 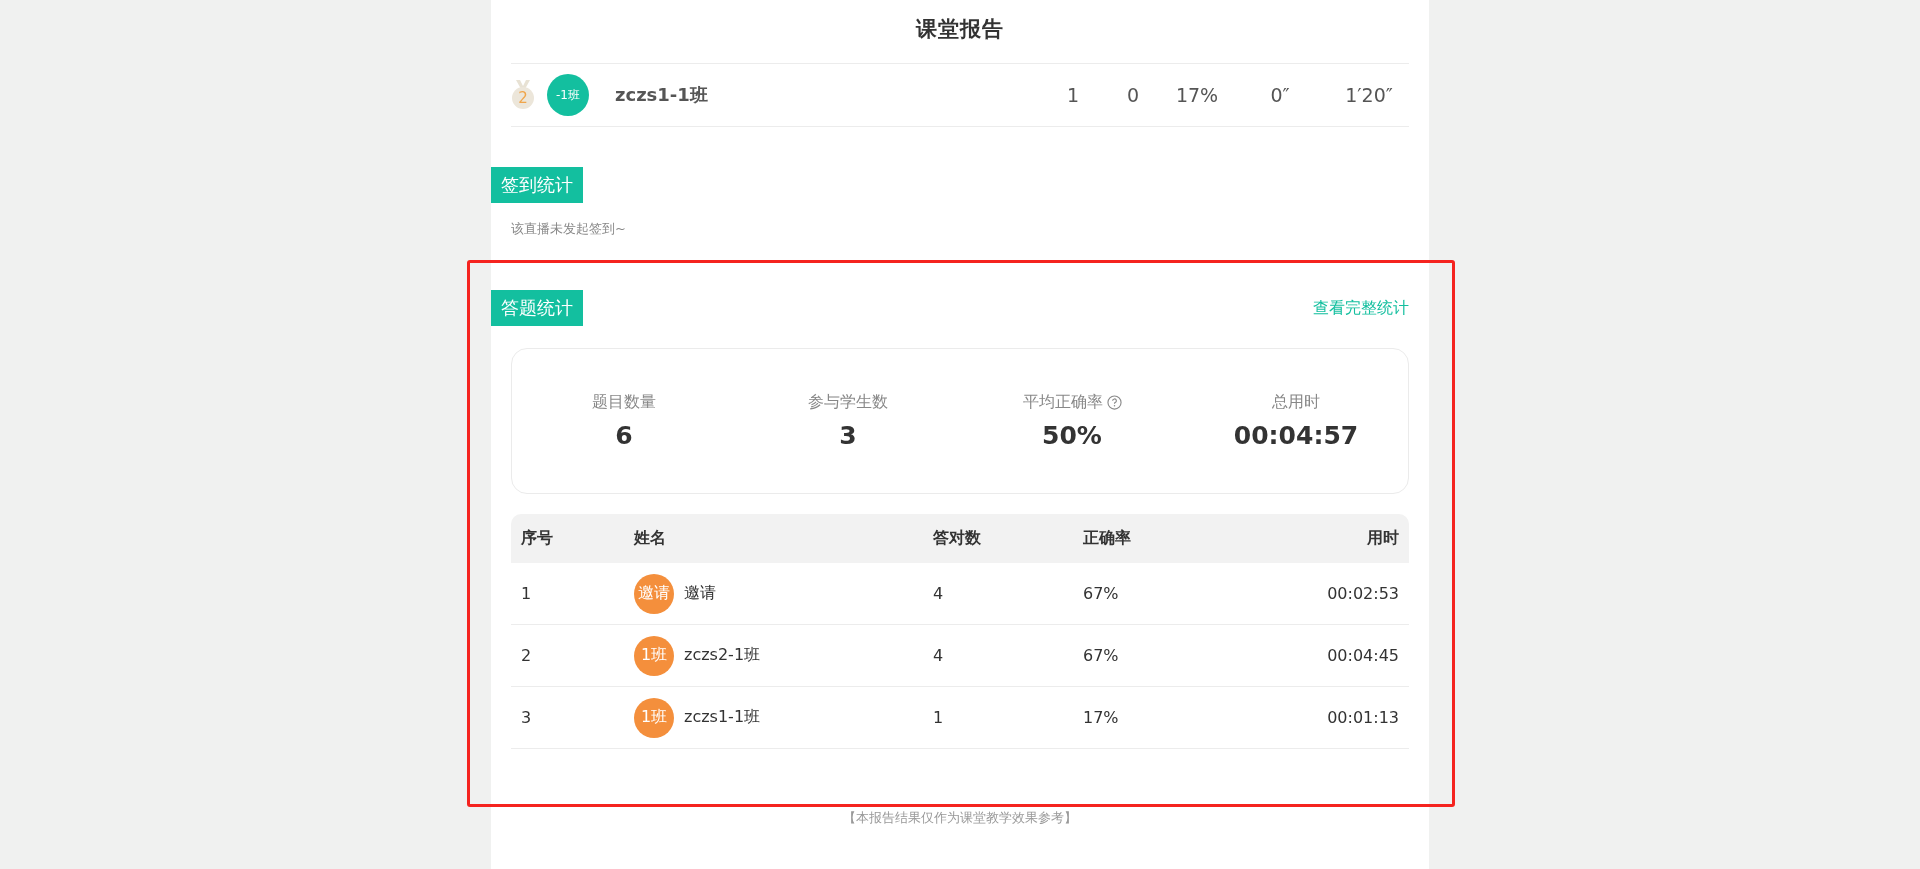 What do you see at coordinates (1296, 402) in the screenshot?
I see `stat-label: 总用时` at bounding box center [1296, 402].